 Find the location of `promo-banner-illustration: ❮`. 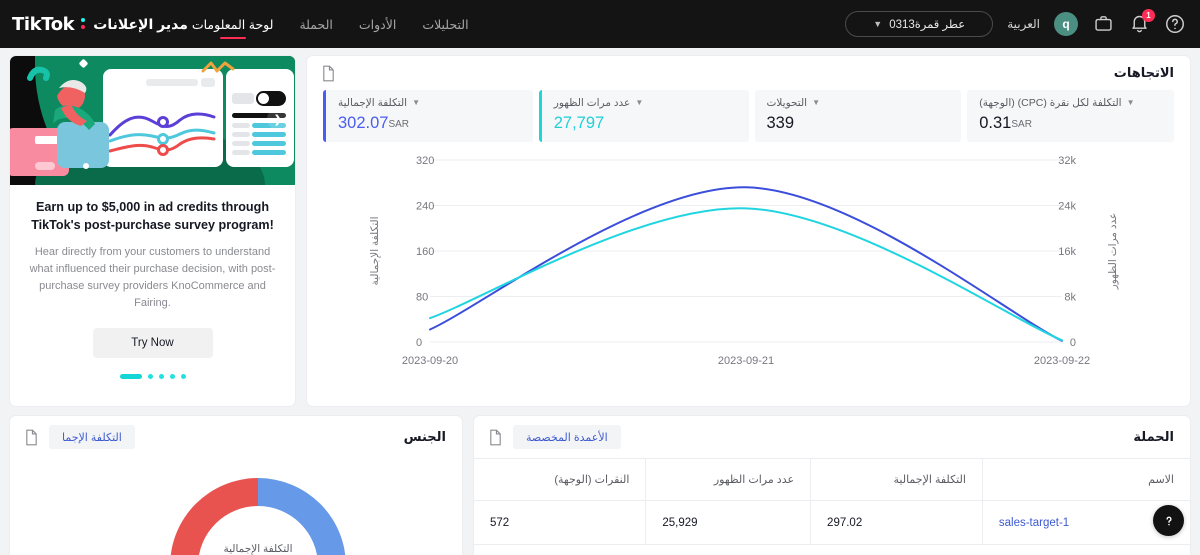

promo-banner-illustration: ❮ is located at coordinates (152, 120).